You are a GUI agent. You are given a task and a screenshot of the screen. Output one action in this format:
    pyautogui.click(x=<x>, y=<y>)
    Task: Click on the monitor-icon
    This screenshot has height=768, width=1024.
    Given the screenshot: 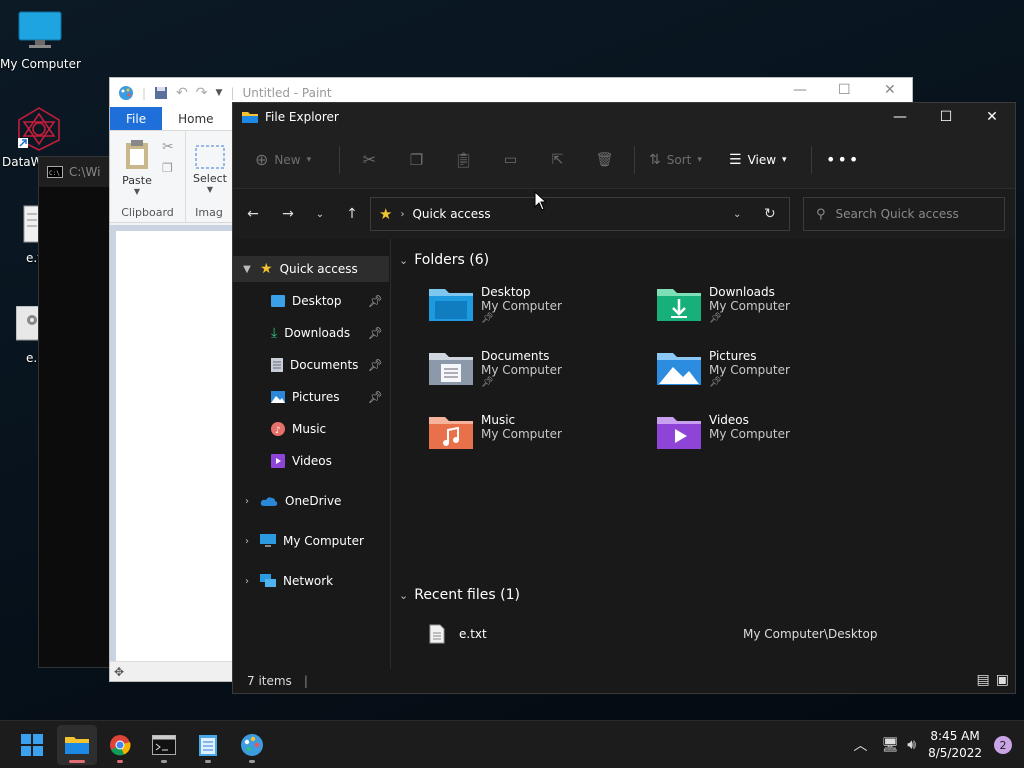 What is the action you would take?
    pyautogui.click(x=40, y=29)
    